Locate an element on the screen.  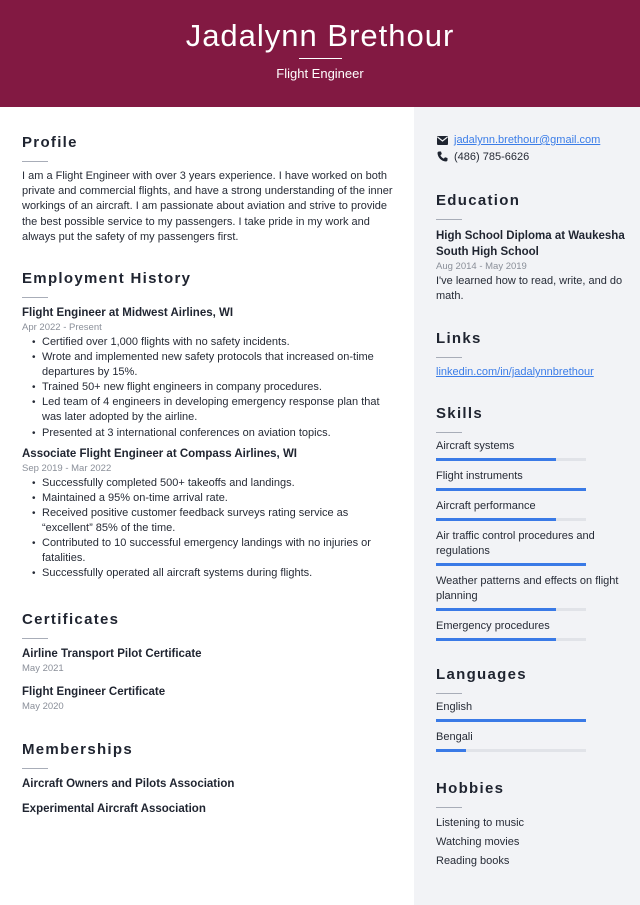
hobby-item: Reading books is located at coordinates (473, 861).